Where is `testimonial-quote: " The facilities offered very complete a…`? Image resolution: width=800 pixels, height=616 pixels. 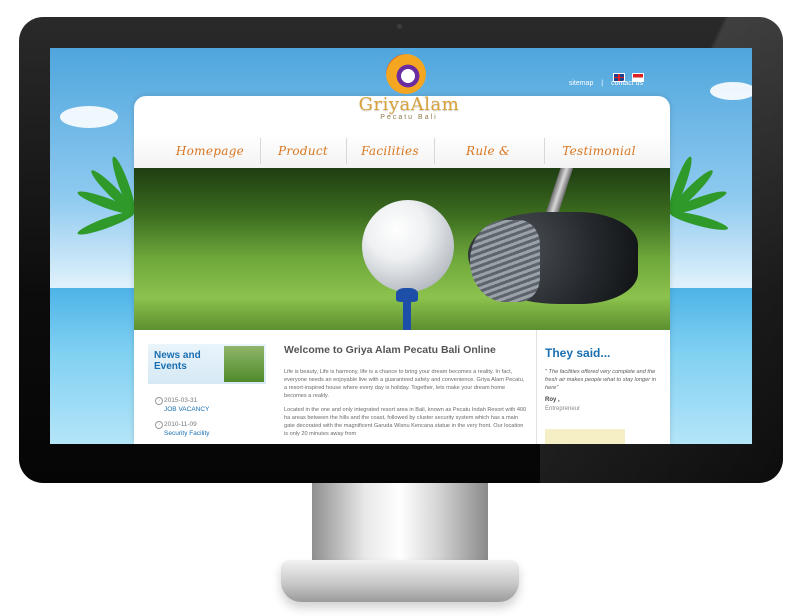 testimonial-quote: " The facilities offered very complete a… is located at coordinates (601, 380).